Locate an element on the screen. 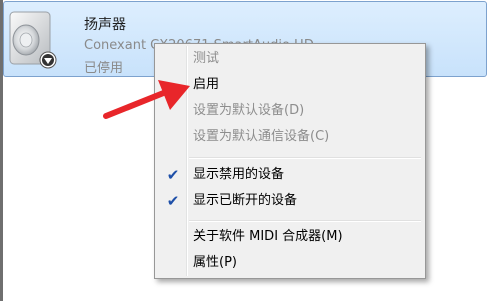  menu-item-show-disabled-devices: ✔ 显示禁用的设备 is located at coordinates (290, 175).